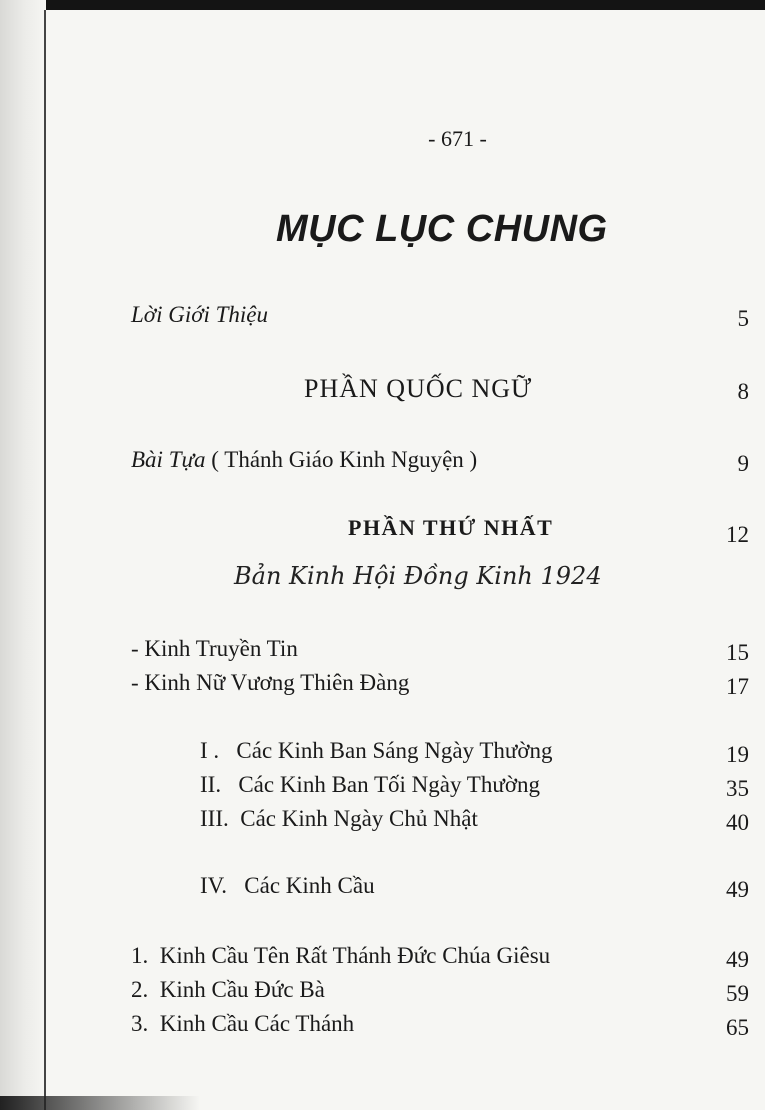 The width and height of the screenshot is (765, 1110). Describe the element at coordinates (168, 459) in the screenshot. I see `toc-entry-label-italic: Bài Tựa` at that location.